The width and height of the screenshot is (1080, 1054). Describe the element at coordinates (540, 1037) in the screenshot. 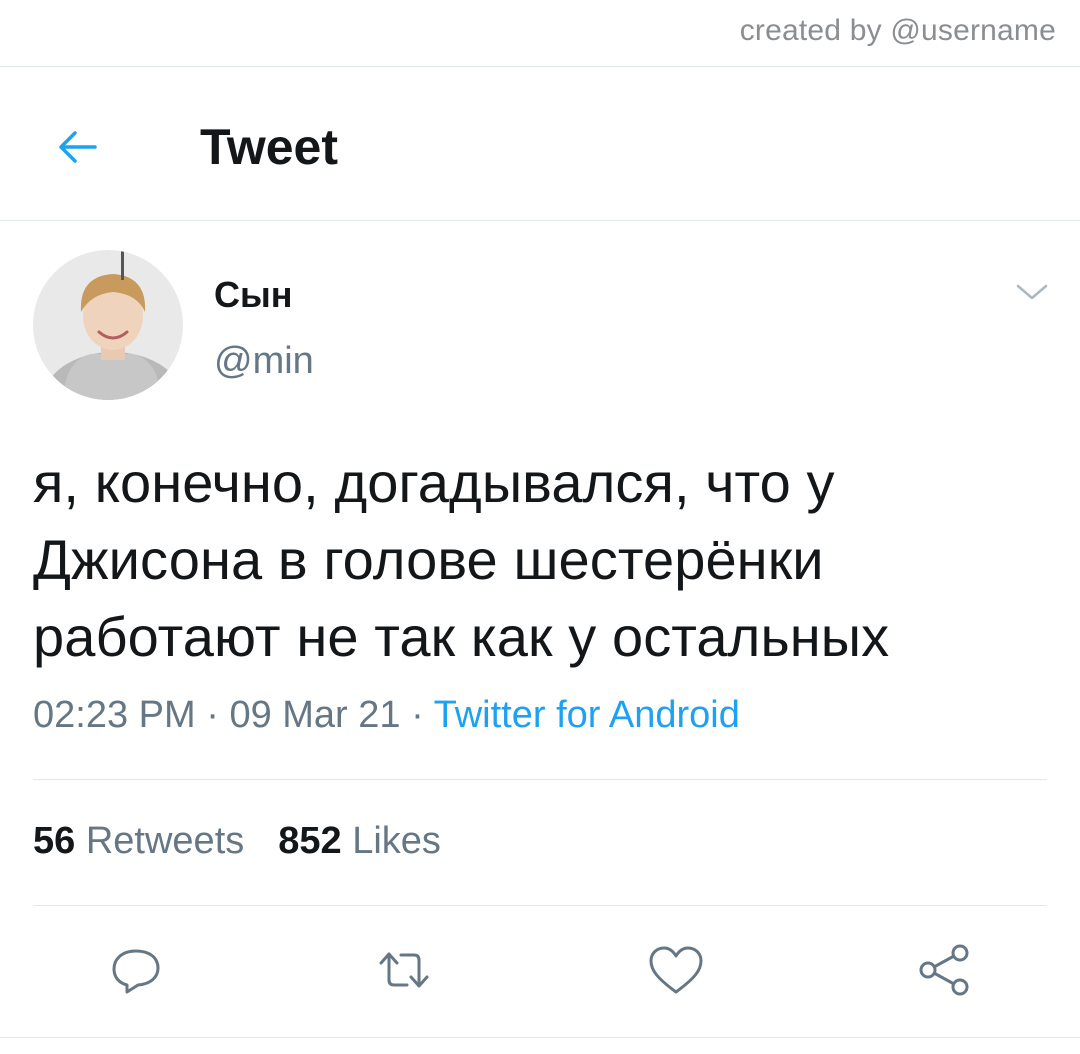

I see `bottom-divider` at that location.